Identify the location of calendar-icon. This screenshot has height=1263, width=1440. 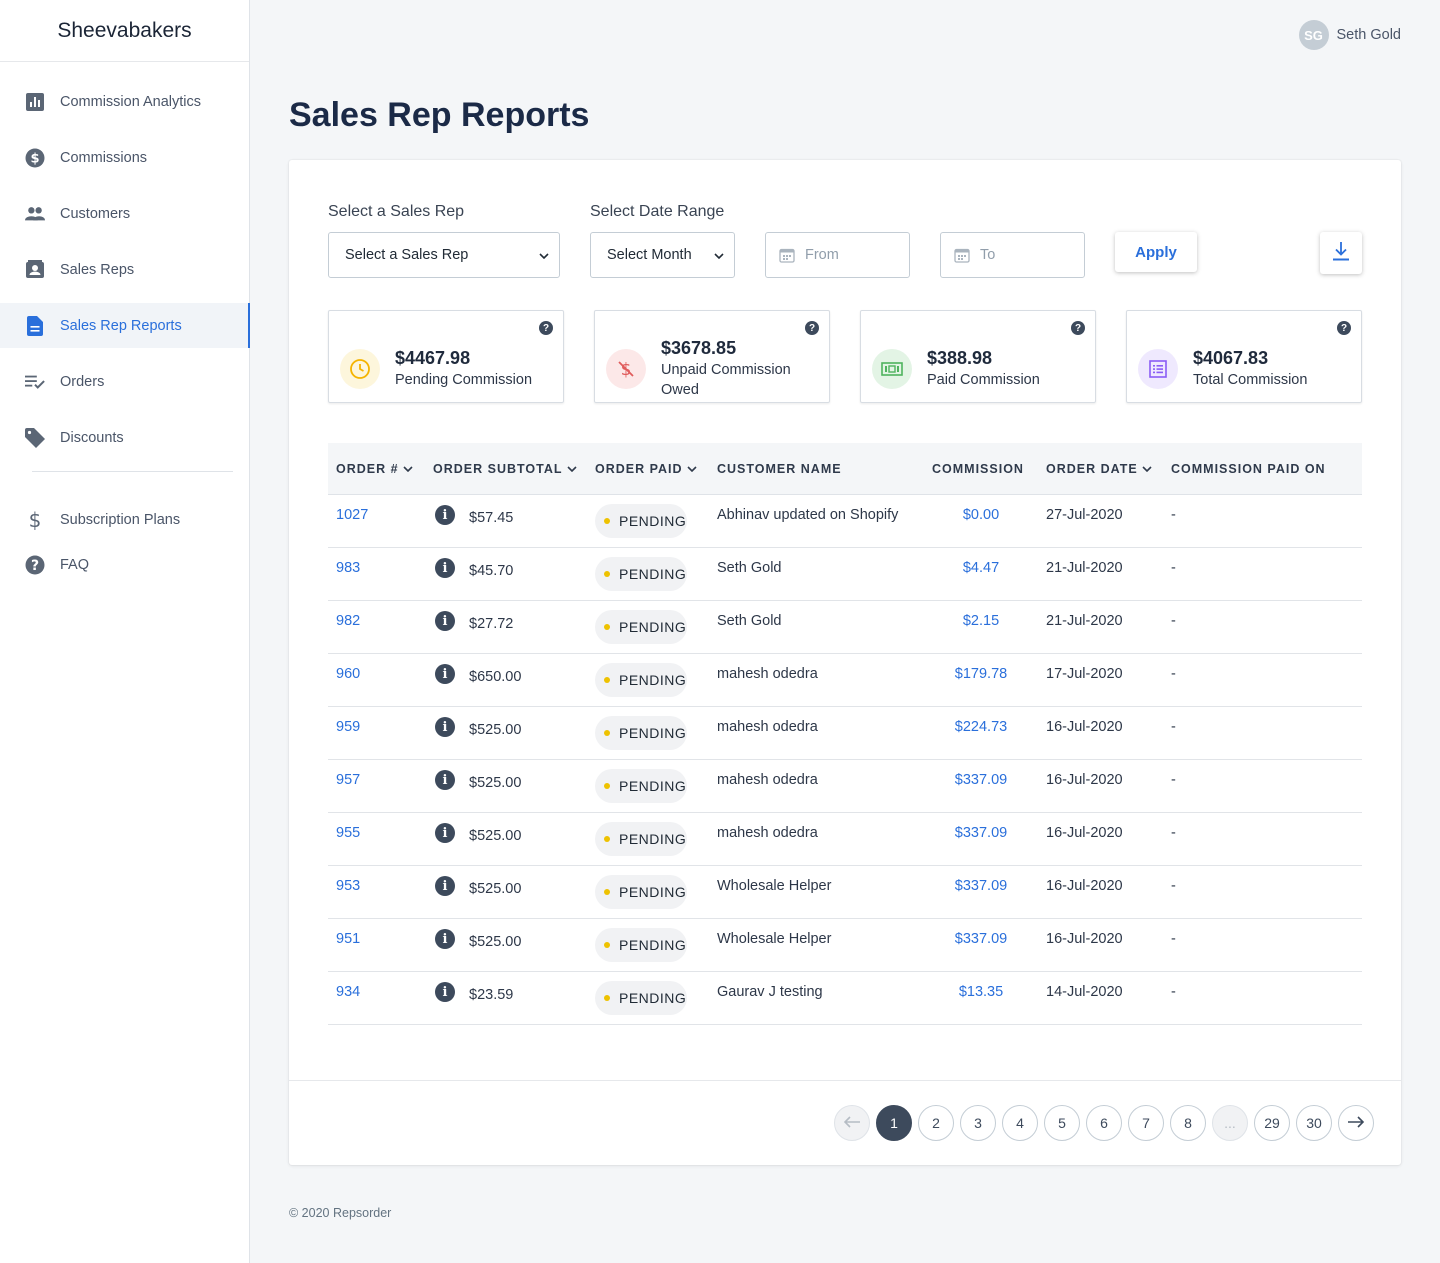
(787, 255).